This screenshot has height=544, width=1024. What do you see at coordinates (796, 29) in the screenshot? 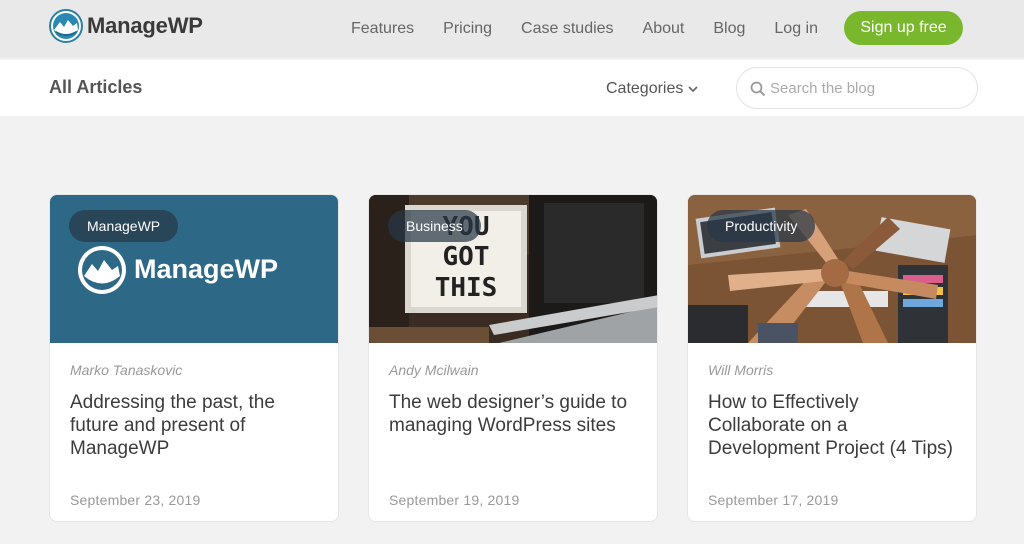
I see `nav-log-in: Log in` at bounding box center [796, 29].